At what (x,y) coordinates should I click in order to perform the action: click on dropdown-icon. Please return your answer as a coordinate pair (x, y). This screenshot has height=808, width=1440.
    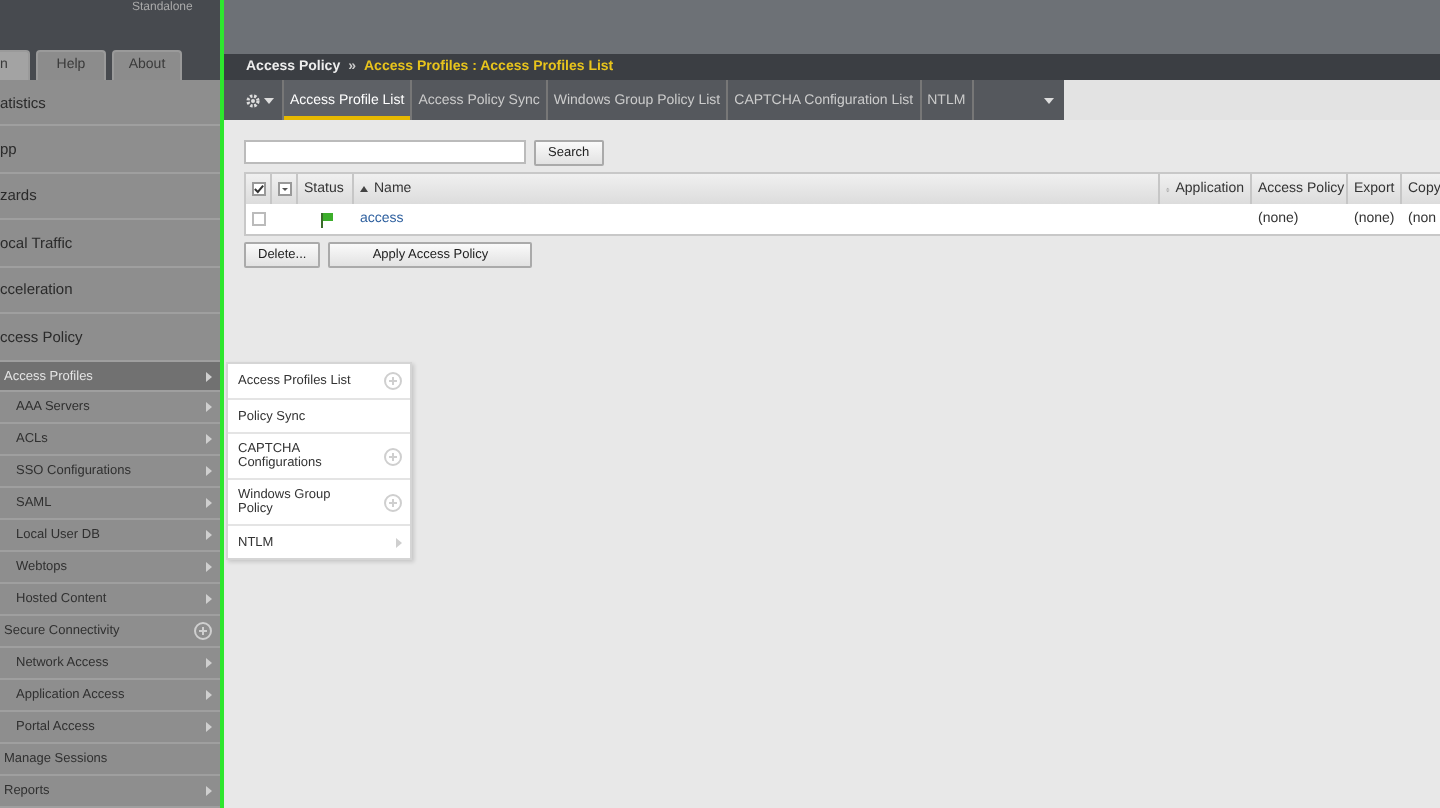
    Looking at the image, I should click on (284, 189).